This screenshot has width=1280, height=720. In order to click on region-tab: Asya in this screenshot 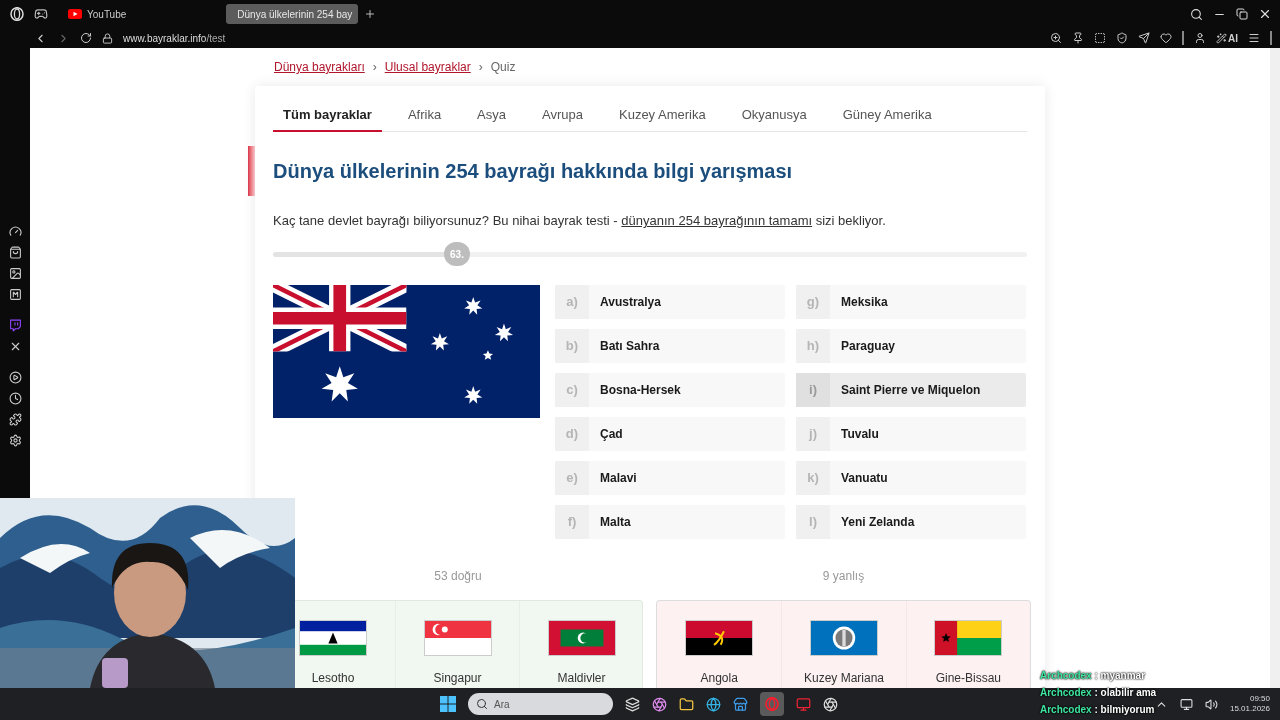, I will do `click(491, 116)`.